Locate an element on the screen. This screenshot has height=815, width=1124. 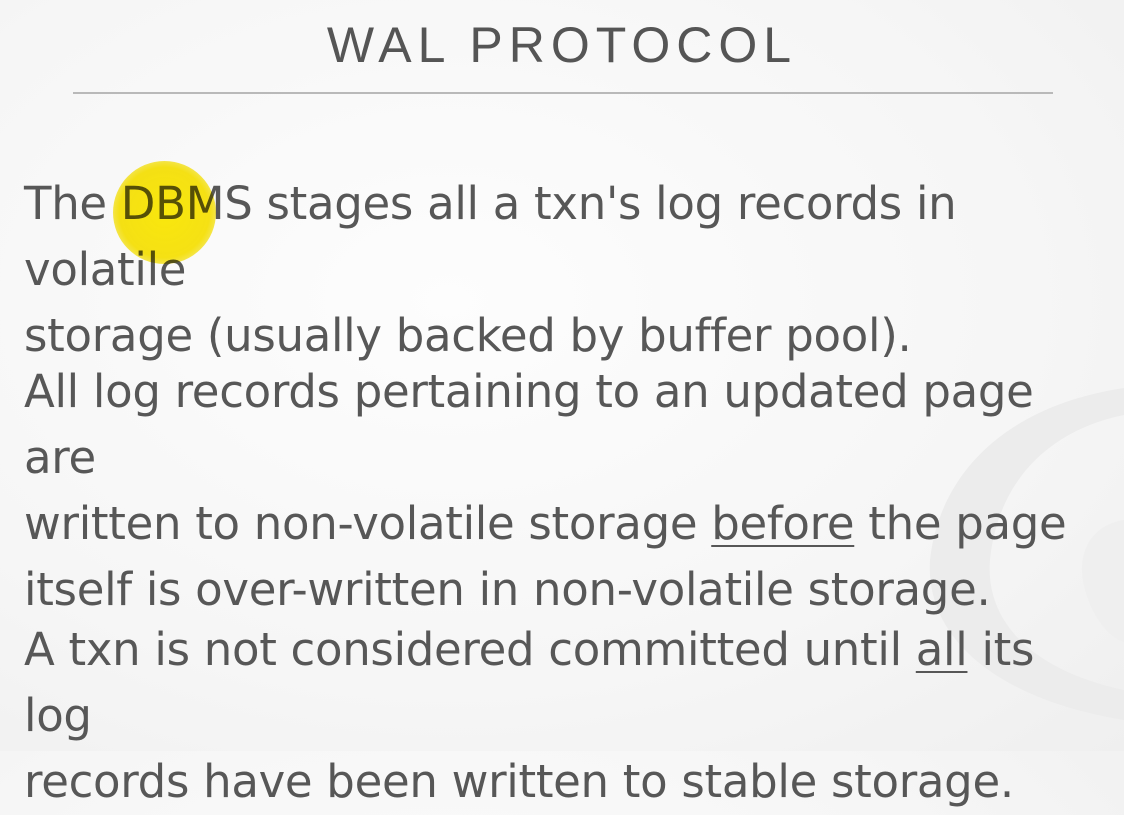
title-divider is located at coordinates (563, 93).